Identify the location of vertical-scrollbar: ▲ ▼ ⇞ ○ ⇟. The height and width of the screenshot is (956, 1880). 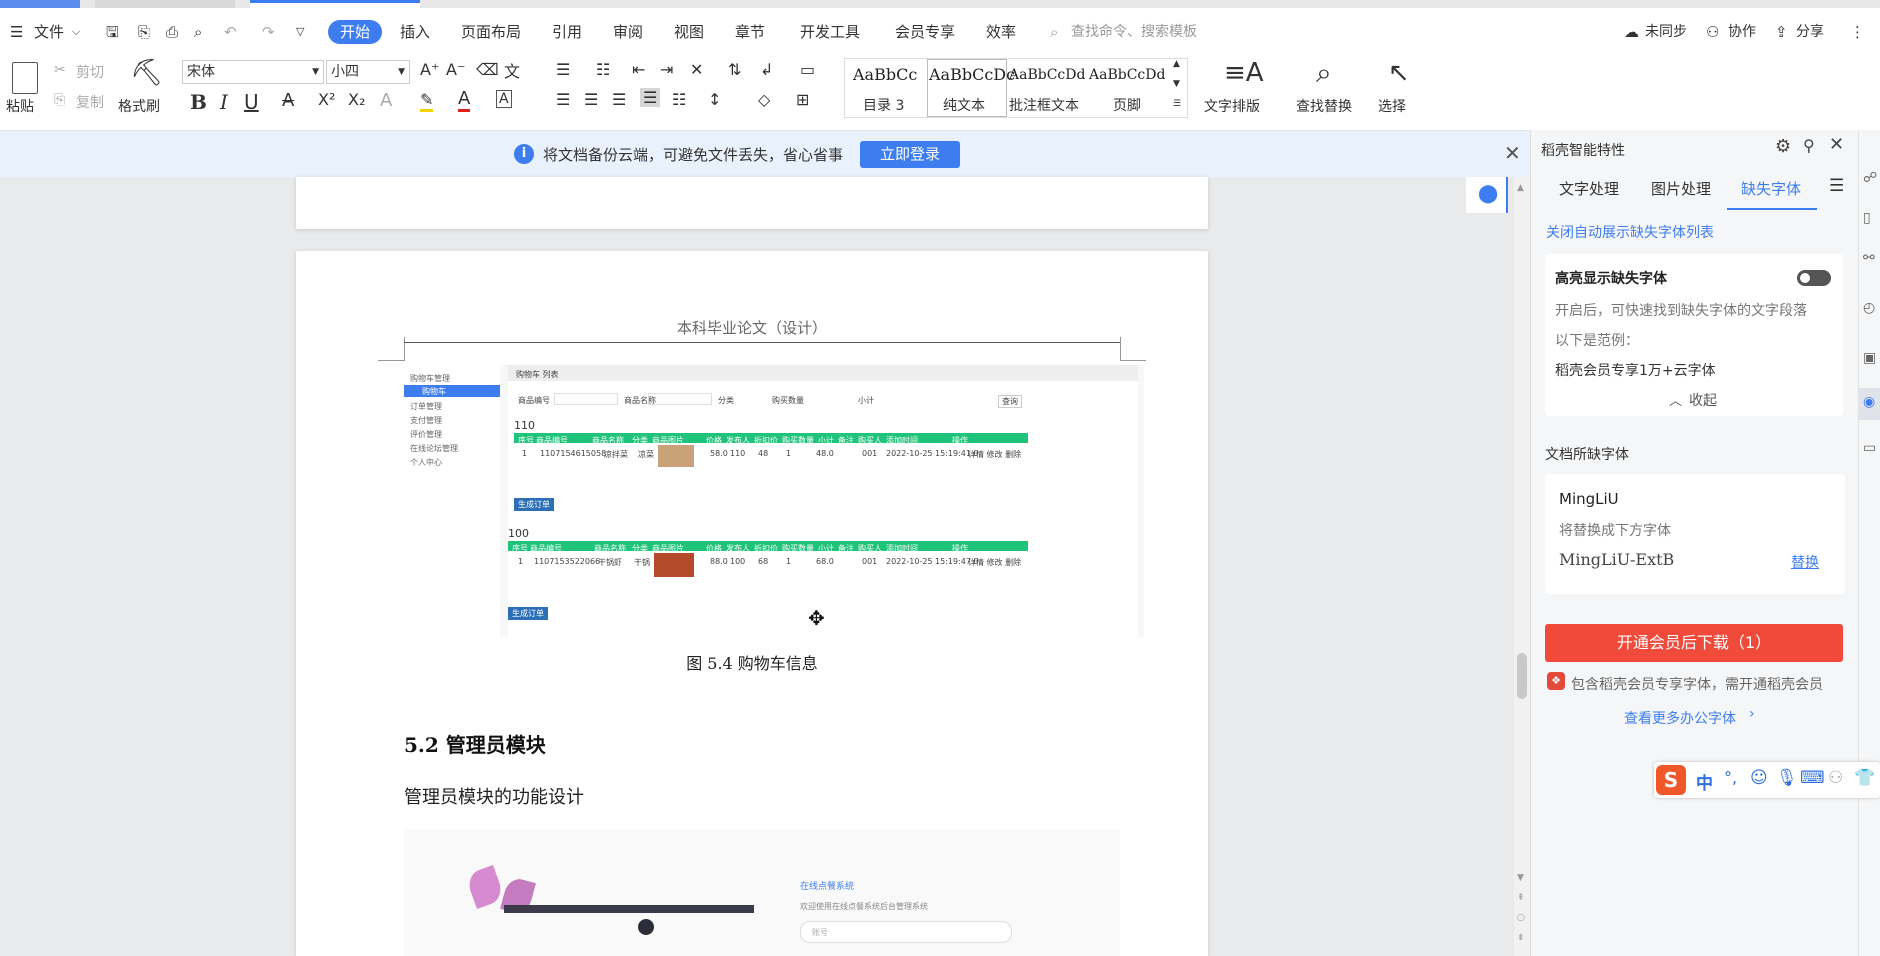
(1522, 566).